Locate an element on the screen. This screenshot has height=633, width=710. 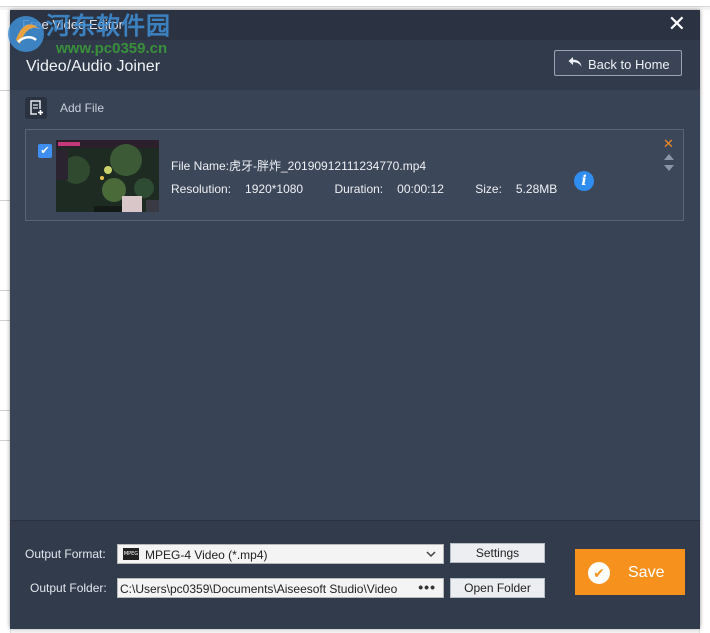
save-button: ✔ Save is located at coordinates (630, 572).